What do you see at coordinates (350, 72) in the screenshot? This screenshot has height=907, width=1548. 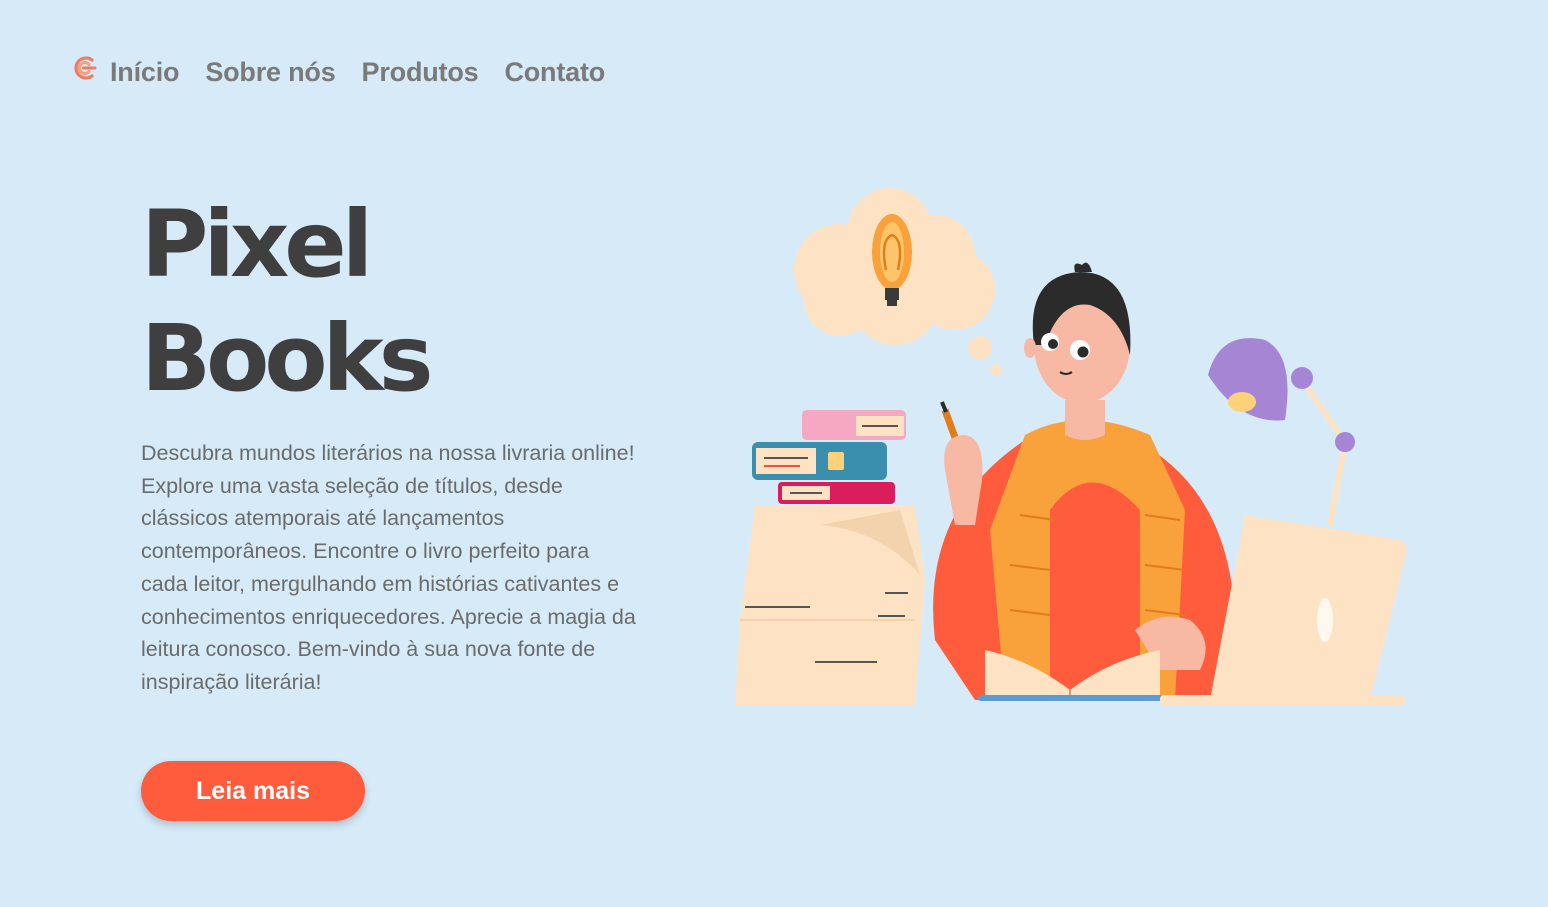 I see `main-nav: Início Sobre nós Produtos Contato` at bounding box center [350, 72].